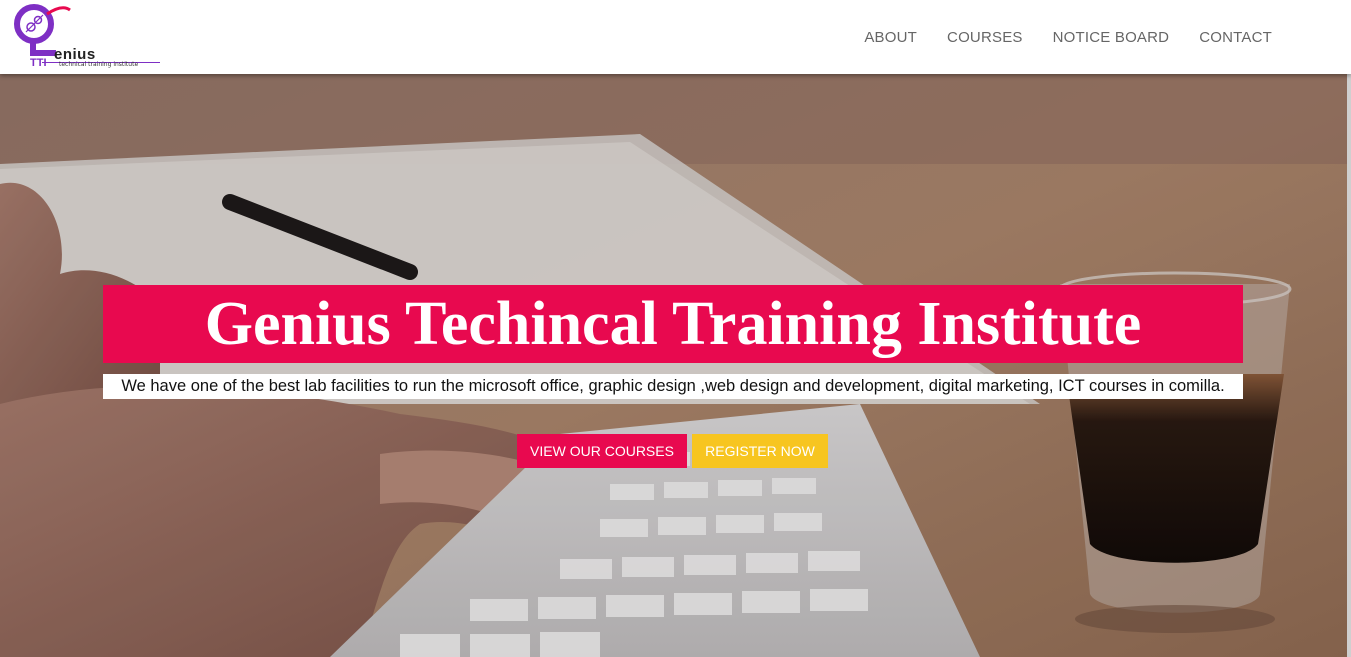 This screenshot has height=657, width=1351. I want to click on nav-item-notice-board: NOTICE BOARD, so click(1111, 37).